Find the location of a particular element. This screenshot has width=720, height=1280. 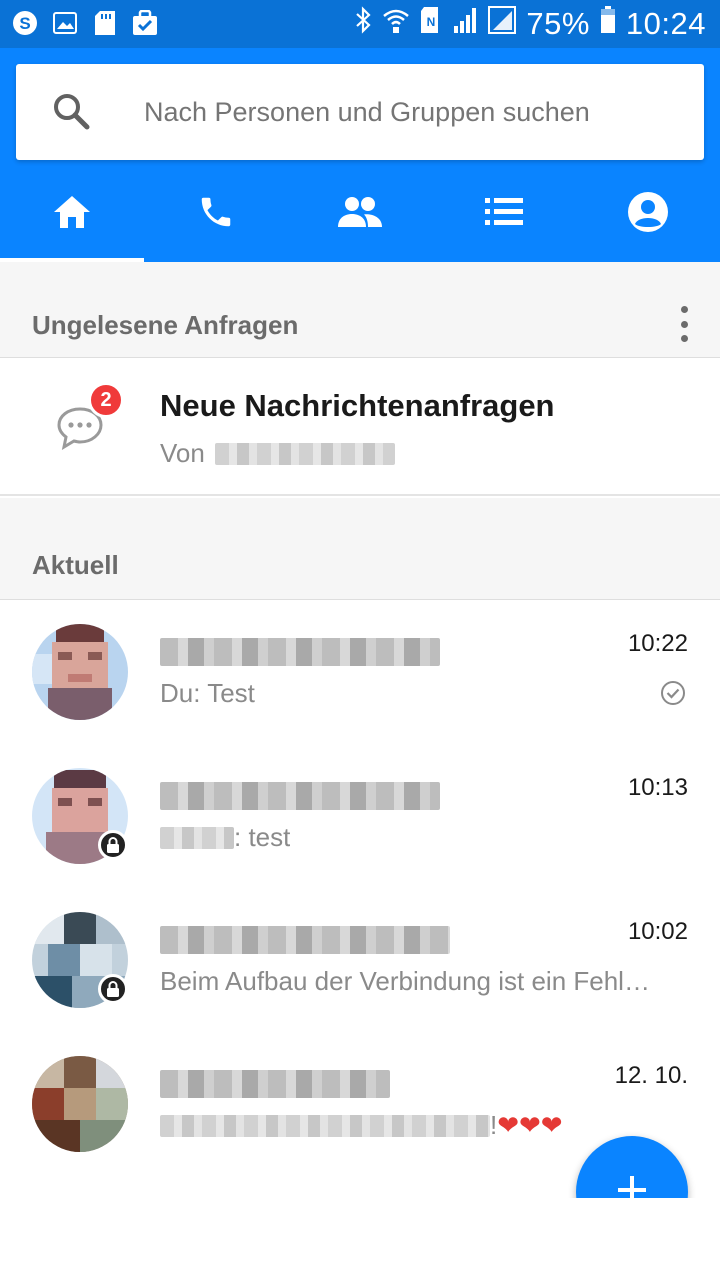

chat-preview: : test is located at coordinates (225, 837).